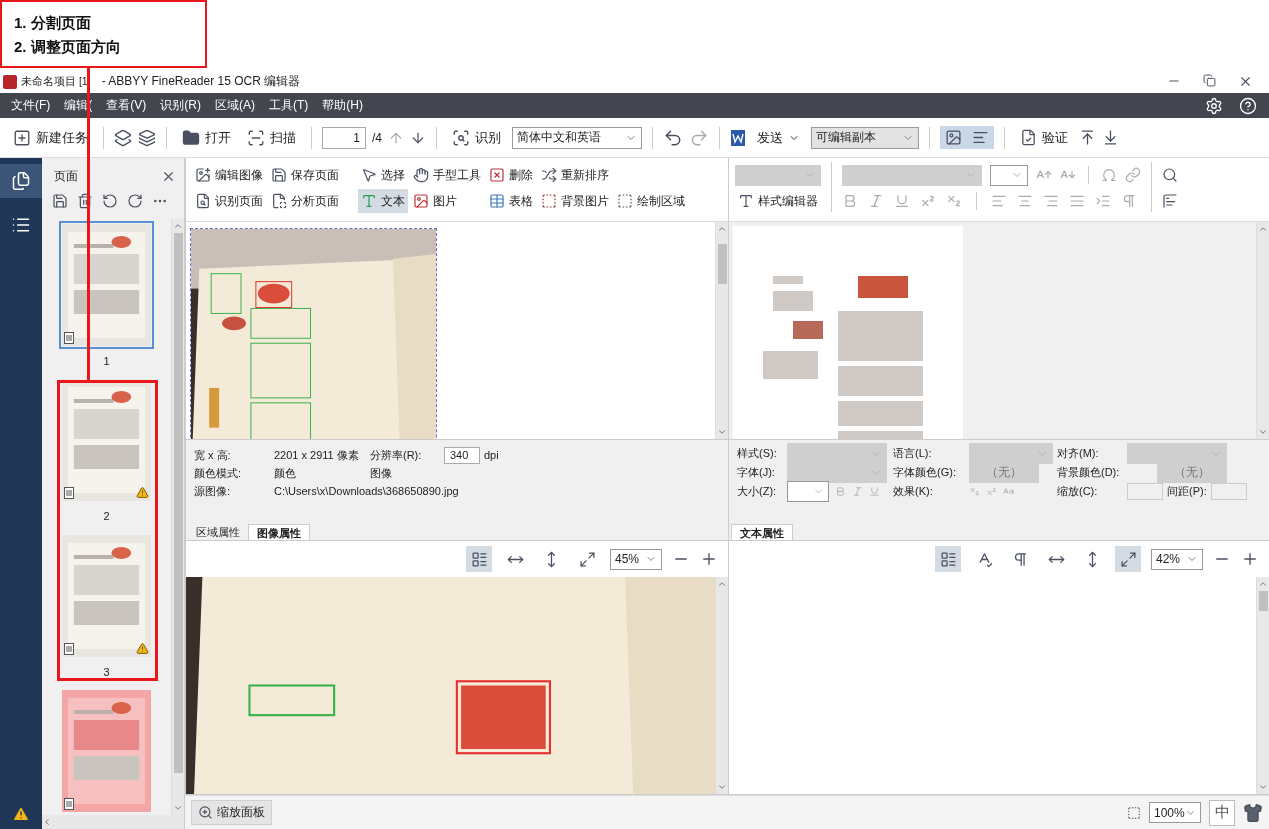 The image size is (1269, 829). What do you see at coordinates (447, 201) in the screenshot?
I see `ribbon-button: 图片` at bounding box center [447, 201].